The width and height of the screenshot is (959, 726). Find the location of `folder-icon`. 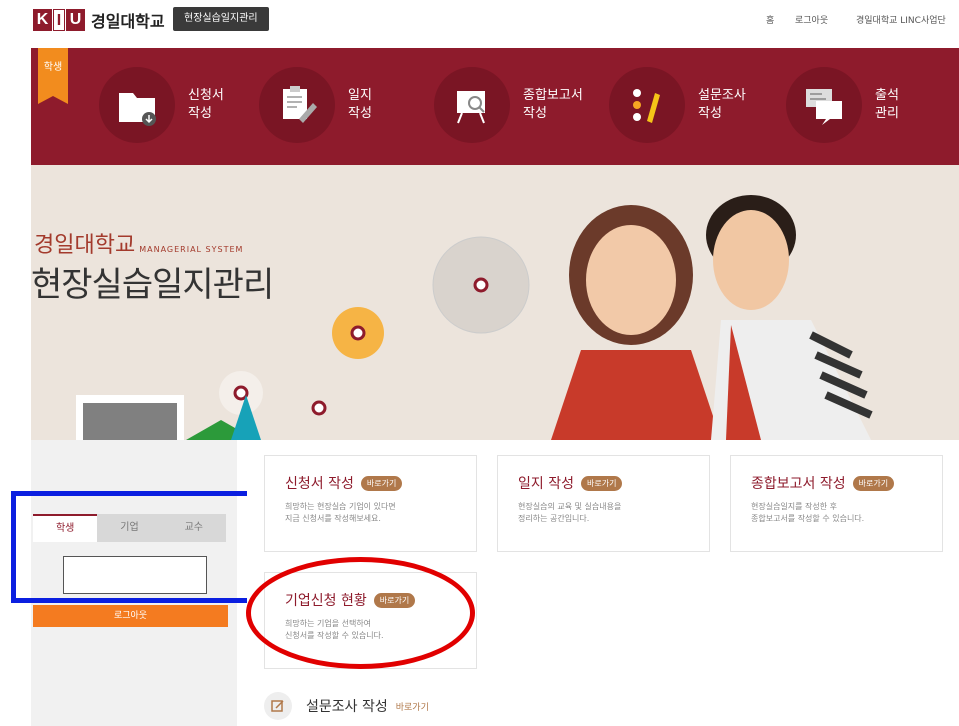

folder-icon is located at coordinates (137, 105).